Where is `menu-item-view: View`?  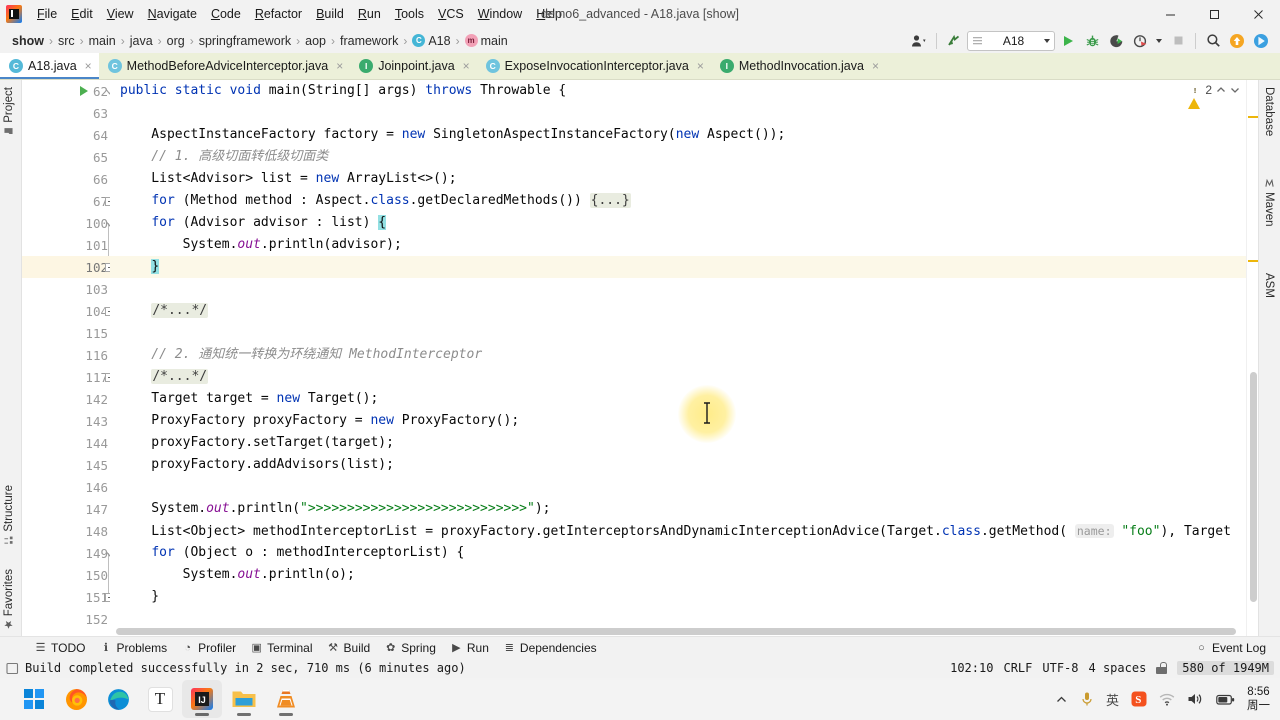
menu-item-view: View is located at coordinates (120, 14).